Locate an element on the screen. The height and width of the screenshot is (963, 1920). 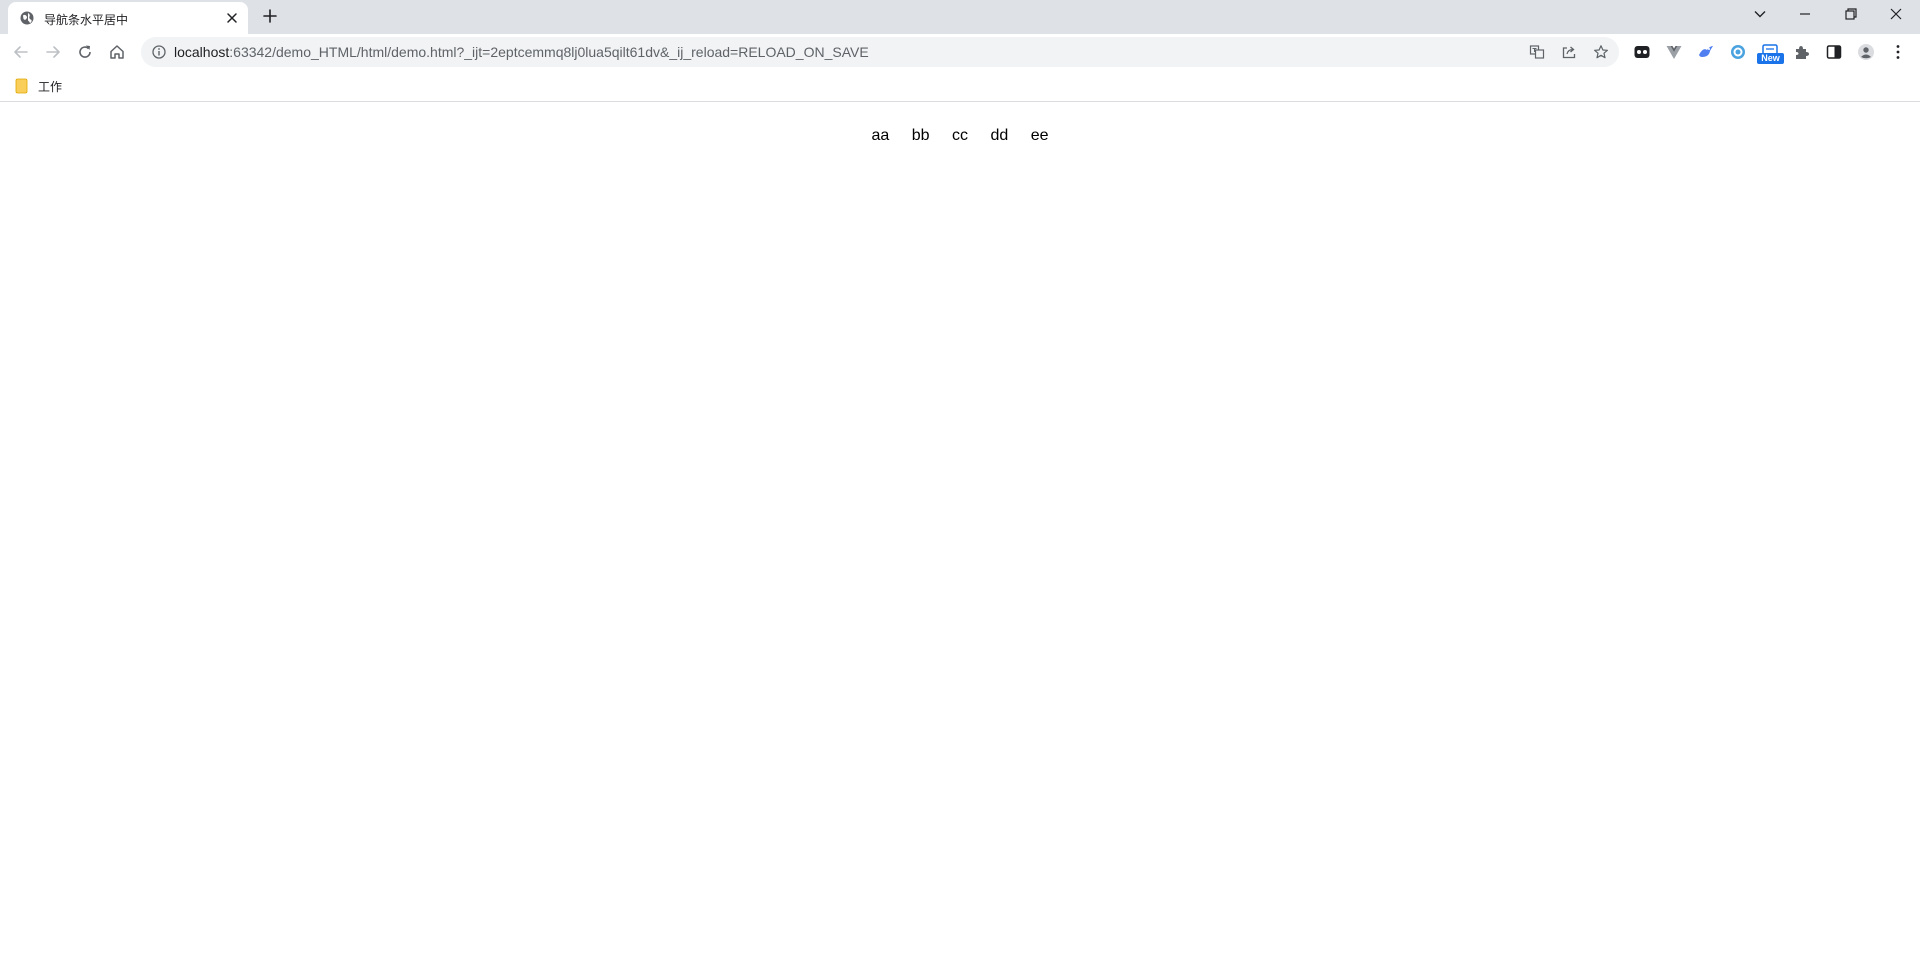
back-icon is located at coordinates (21, 52).